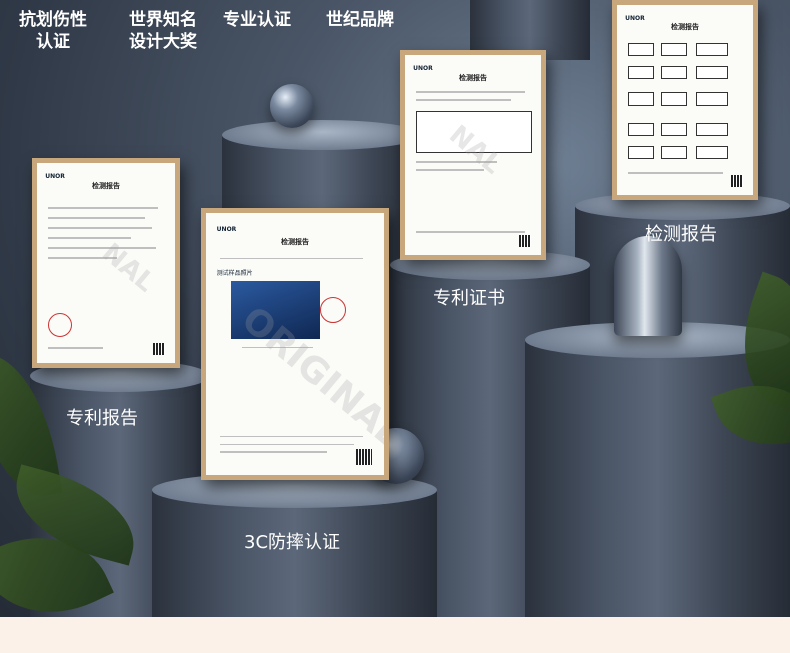  I want to click on badge-century-brand: 世纪品牌, so click(360, 20).